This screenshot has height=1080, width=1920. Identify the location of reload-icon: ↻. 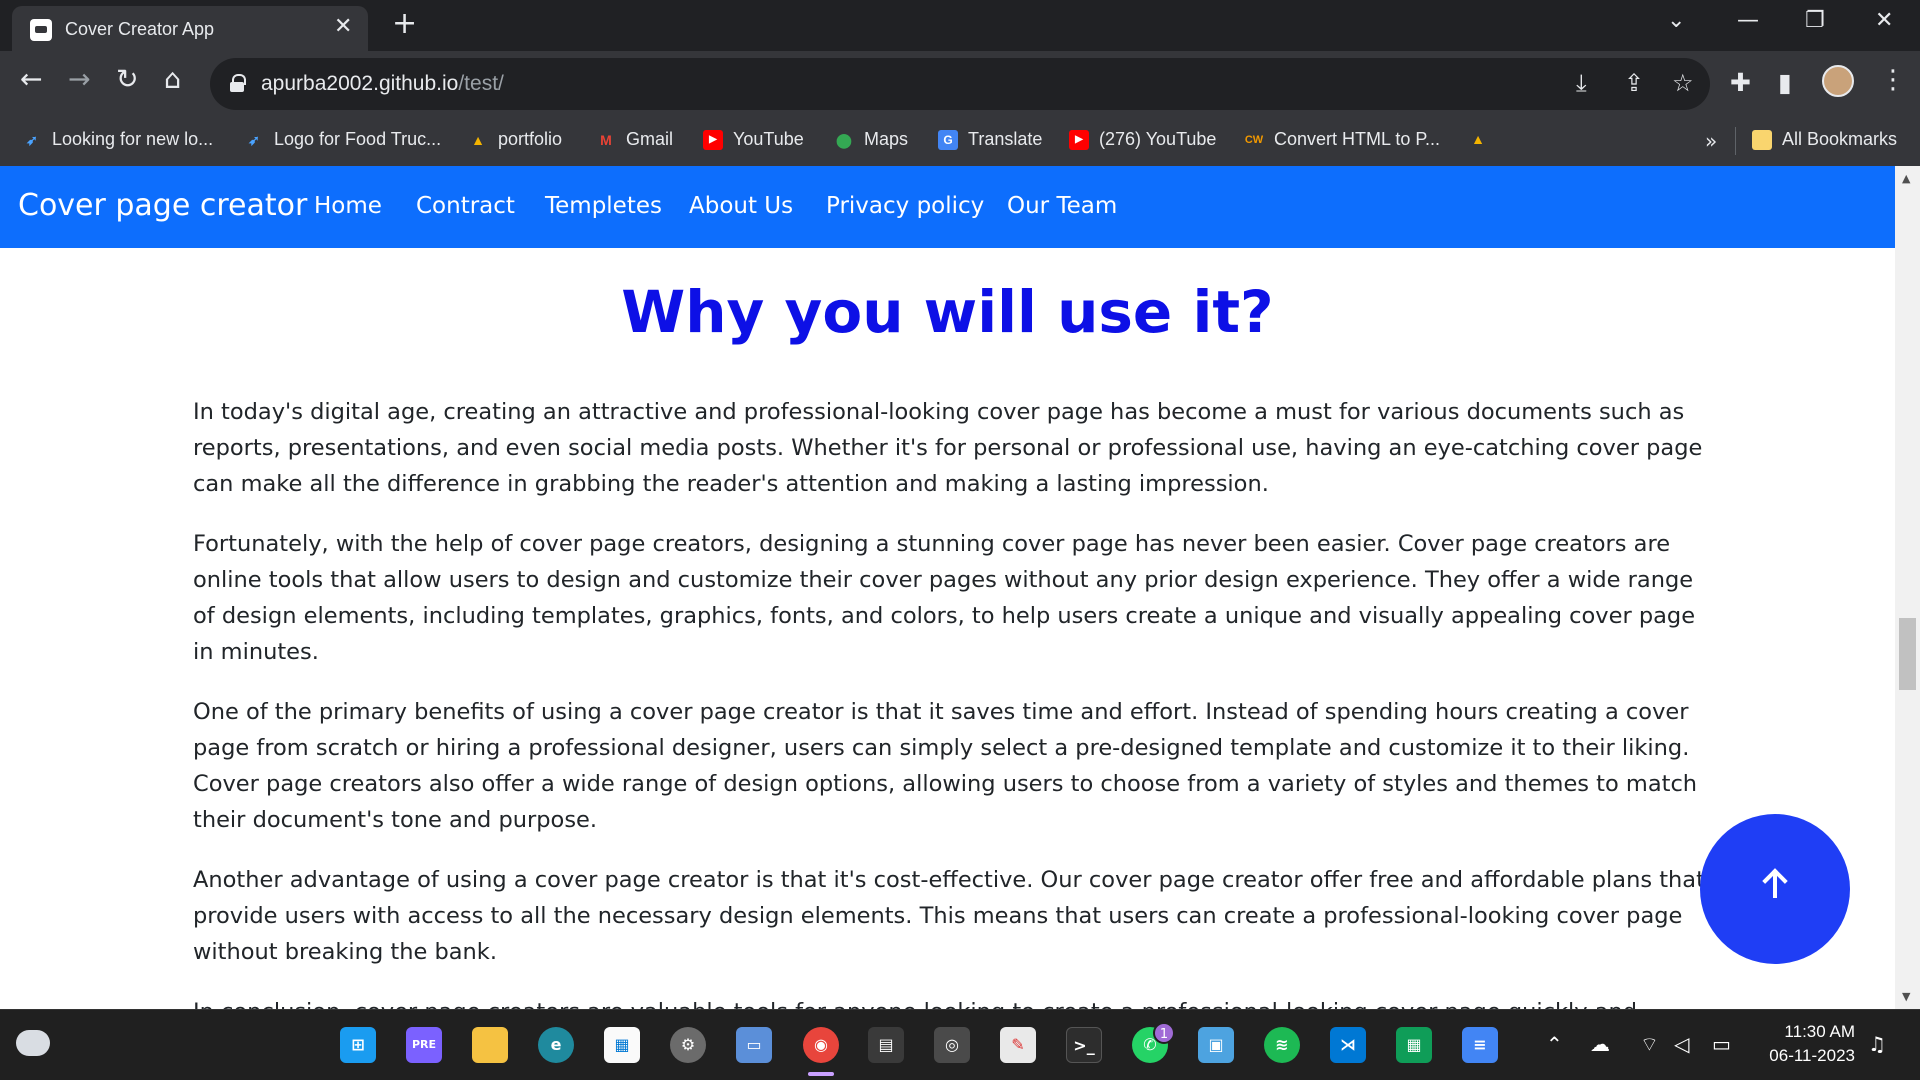
(127, 80).